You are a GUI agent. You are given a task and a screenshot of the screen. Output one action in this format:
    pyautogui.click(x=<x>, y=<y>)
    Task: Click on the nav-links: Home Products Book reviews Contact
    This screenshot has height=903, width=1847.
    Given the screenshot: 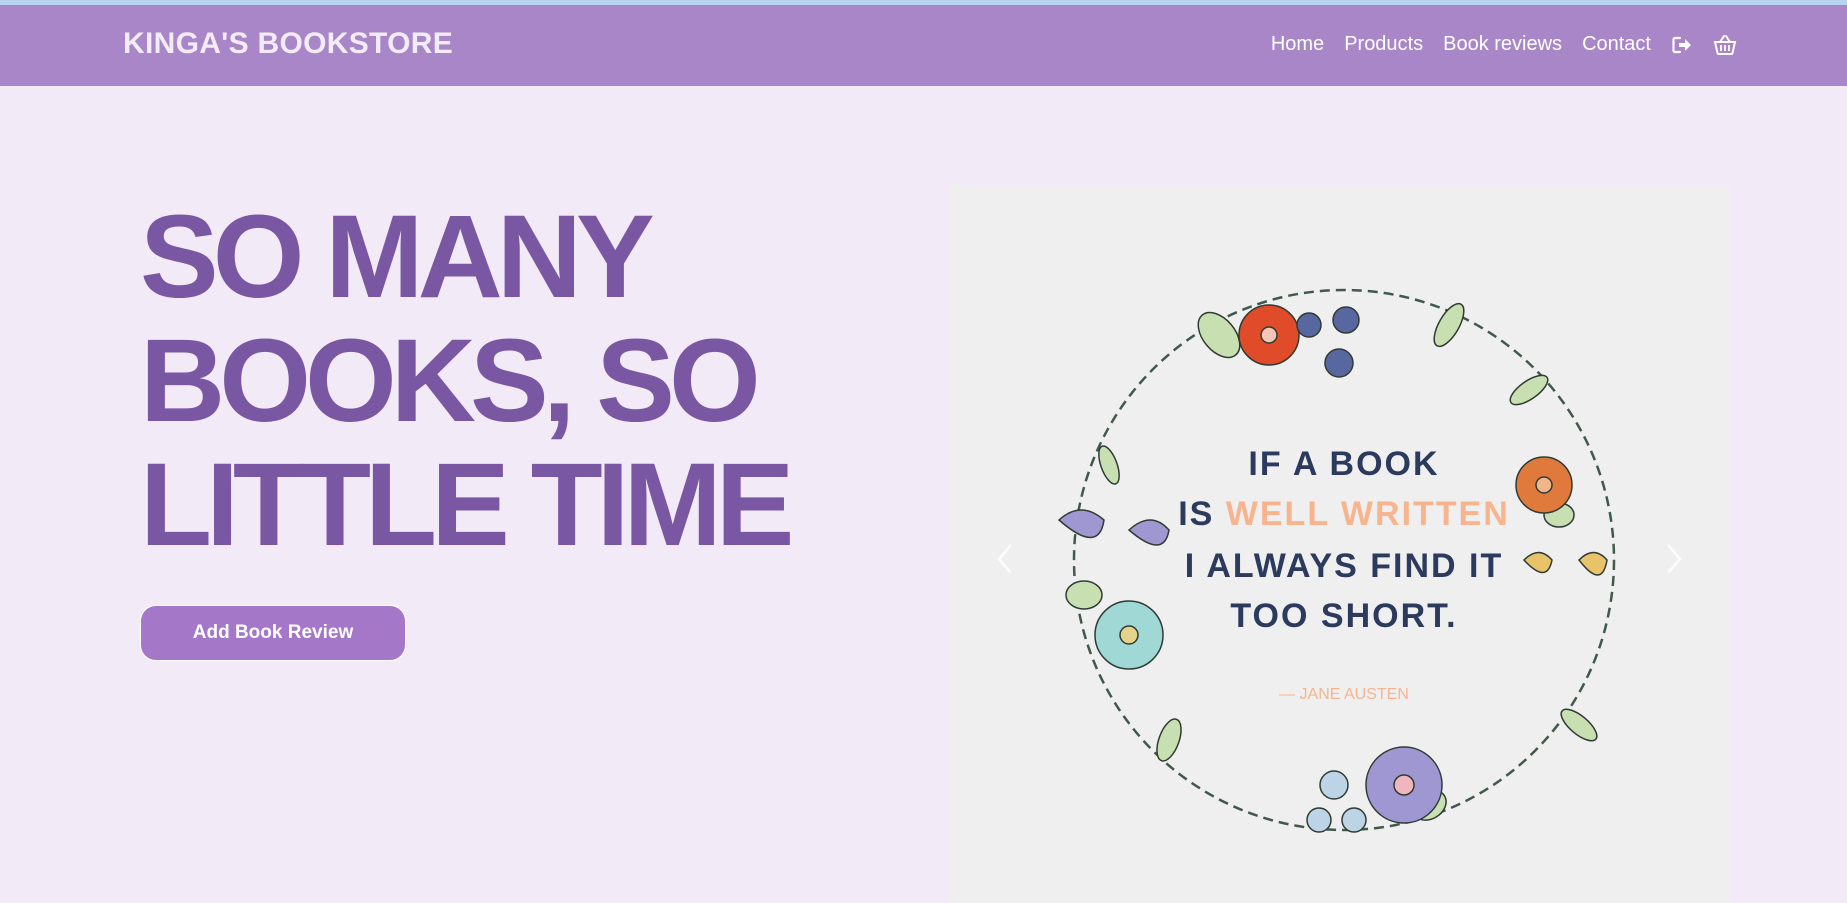 What is the action you would take?
    pyautogui.click(x=1504, y=44)
    